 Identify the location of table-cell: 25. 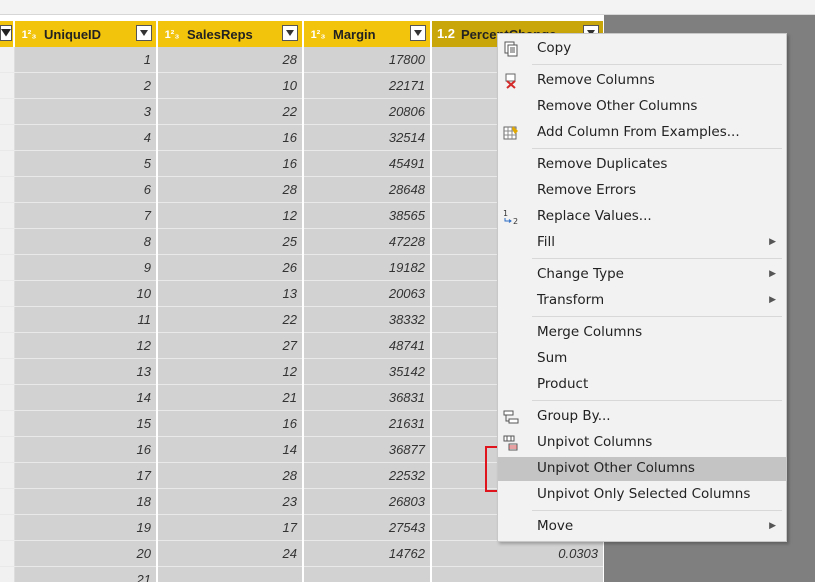
(230, 241).